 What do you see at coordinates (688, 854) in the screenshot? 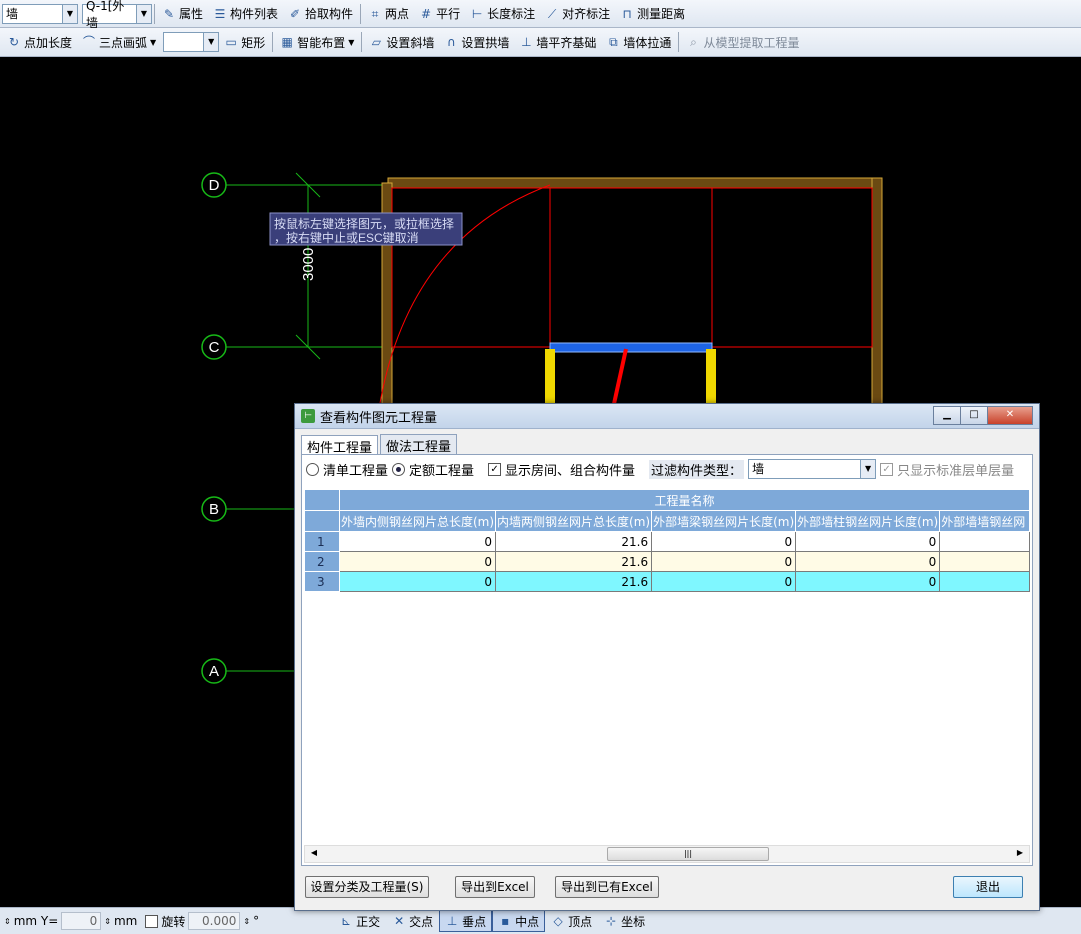
I see `scrollbar-thumb: |||` at bounding box center [688, 854].